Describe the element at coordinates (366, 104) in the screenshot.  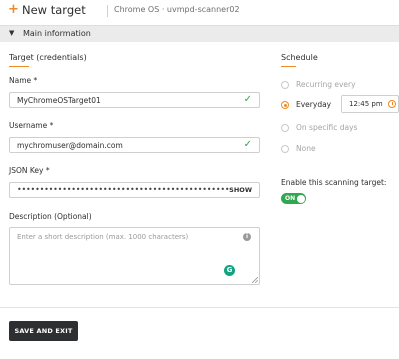
I see `time-value: 12:45 pm` at that location.